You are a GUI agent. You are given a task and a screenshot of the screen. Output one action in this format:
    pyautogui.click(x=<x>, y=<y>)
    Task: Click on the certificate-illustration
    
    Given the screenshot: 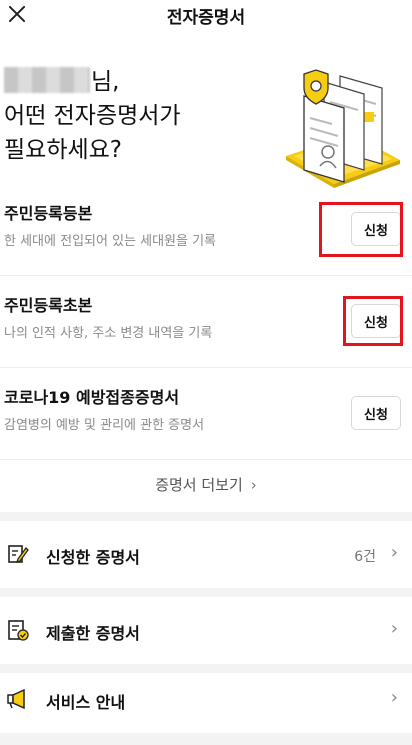 What is the action you would take?
    pyautogui.click(x=343, y=128)
    